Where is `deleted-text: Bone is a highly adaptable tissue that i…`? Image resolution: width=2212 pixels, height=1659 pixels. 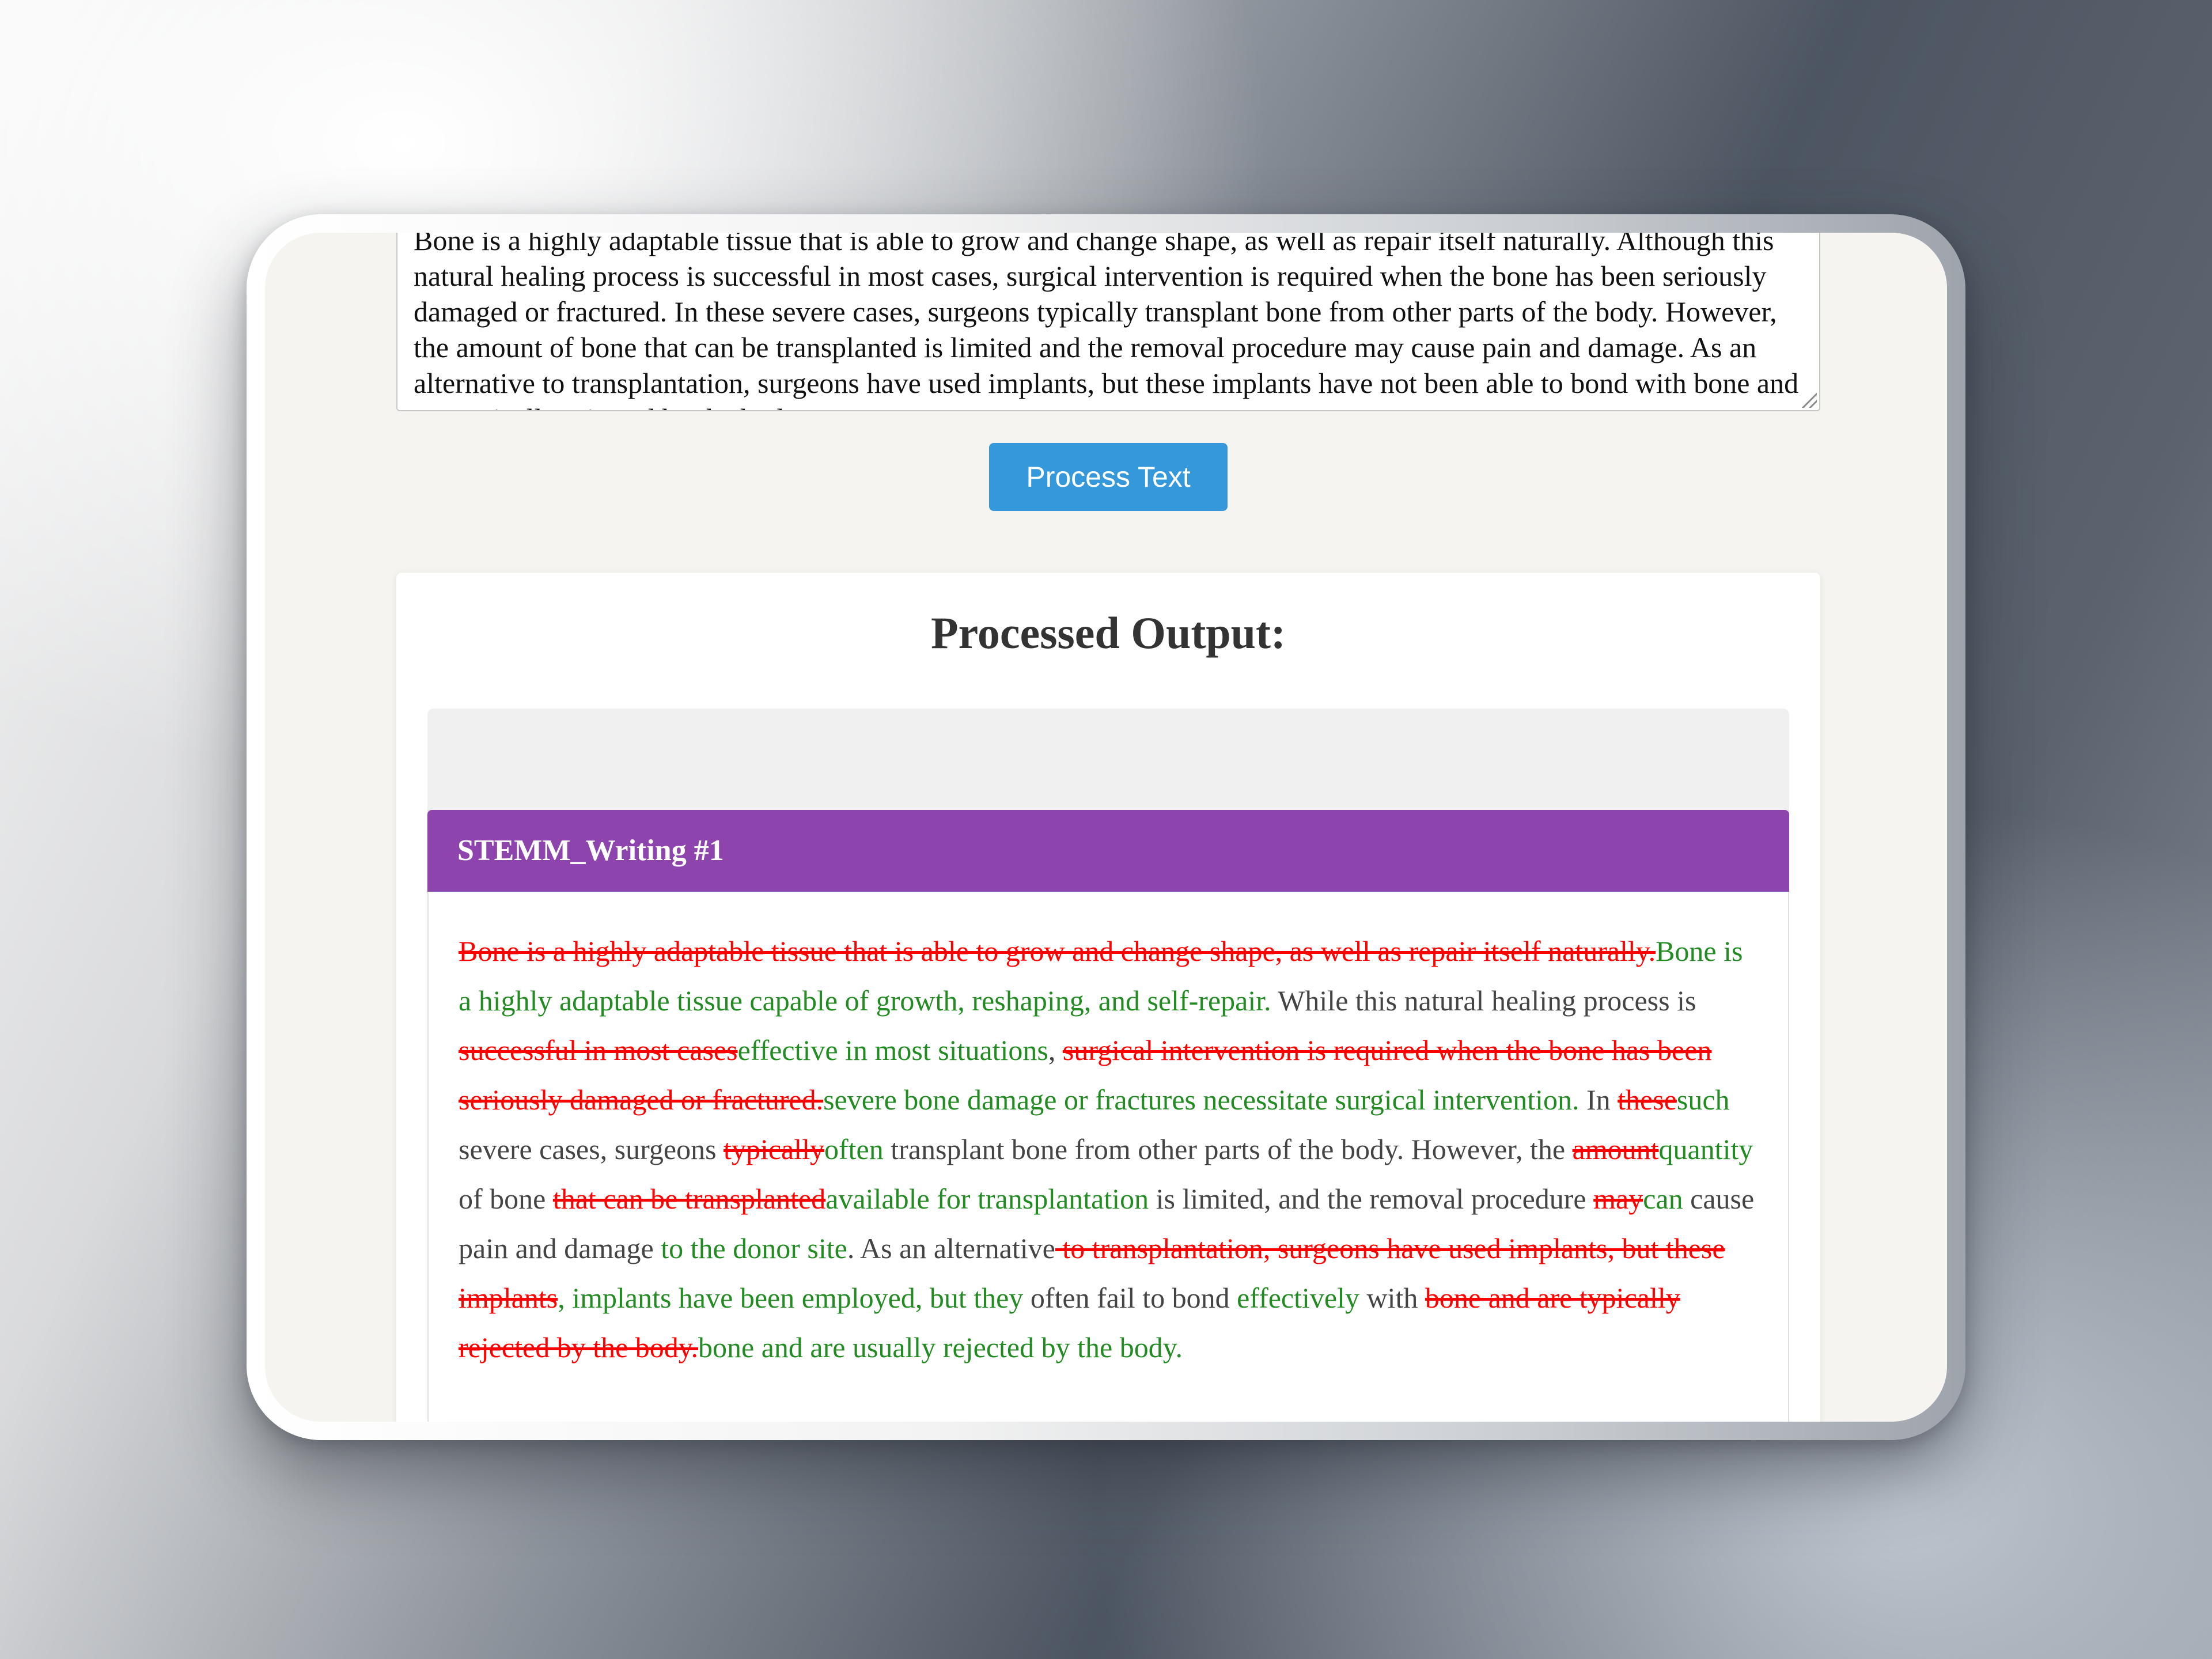
deleted-text: Bone is a highly adaptable tissue that i… is located at coordinates (1057, 951).